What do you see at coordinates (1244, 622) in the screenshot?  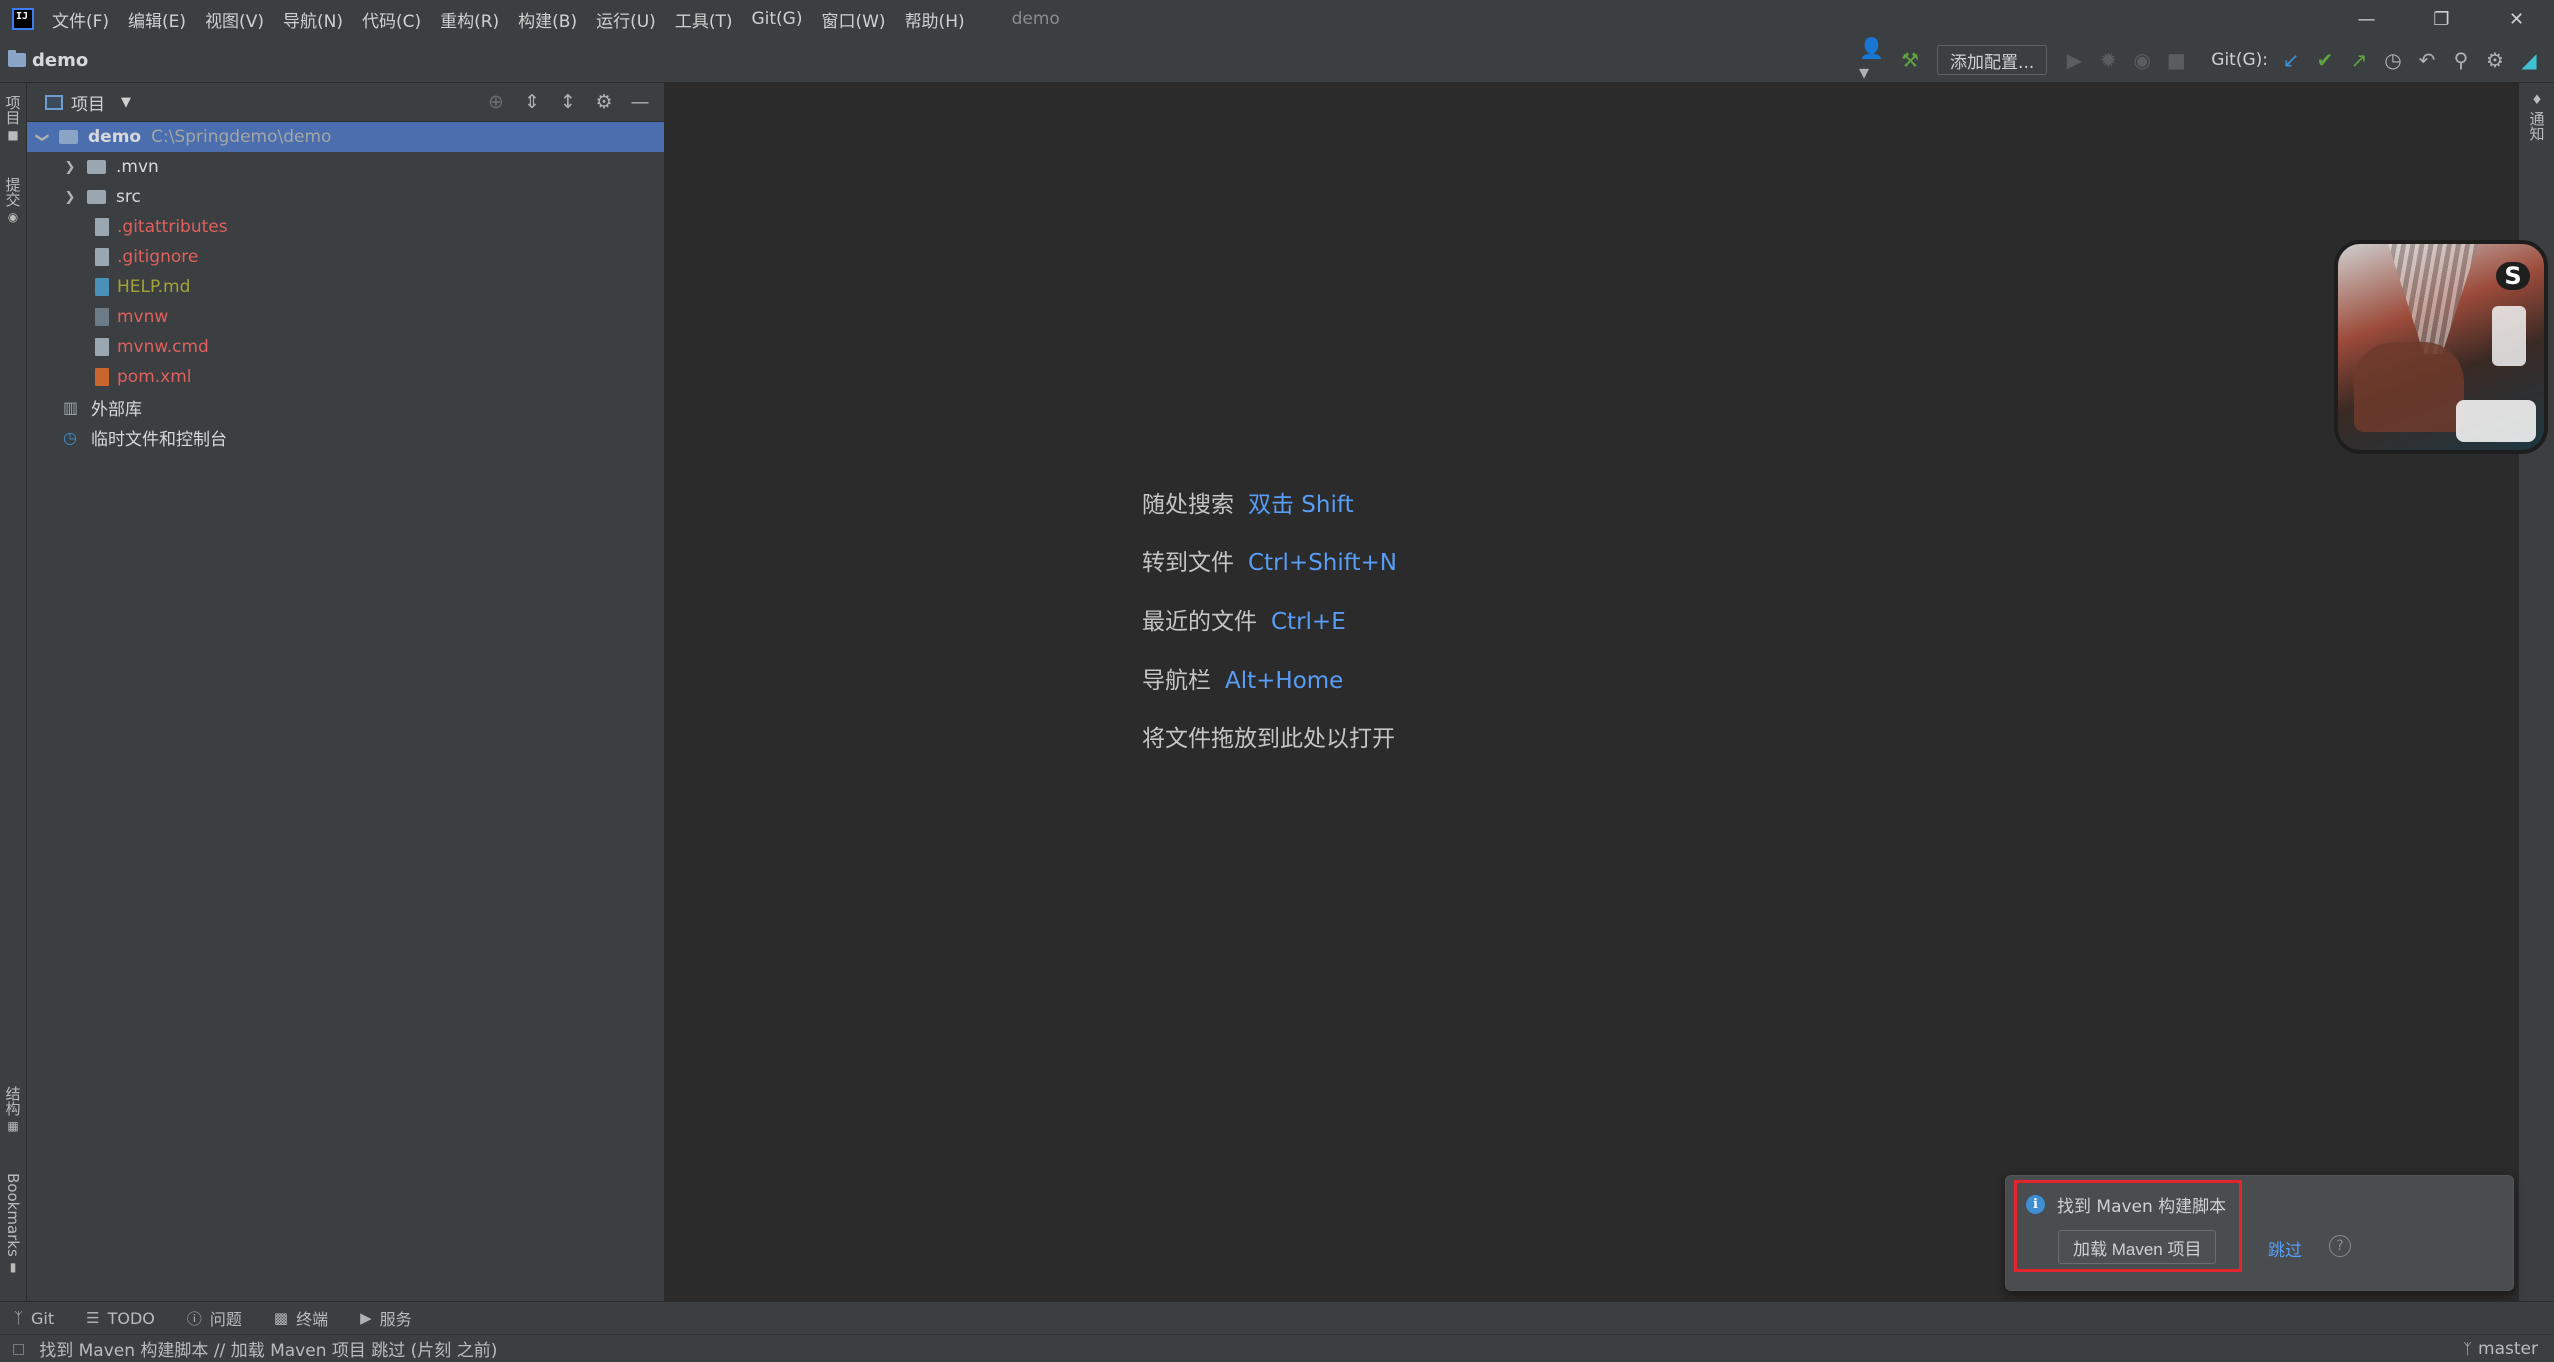 I see `hint-recent-files: 最近的文件 Ctrl+E` at bounding box center [1244, 622].